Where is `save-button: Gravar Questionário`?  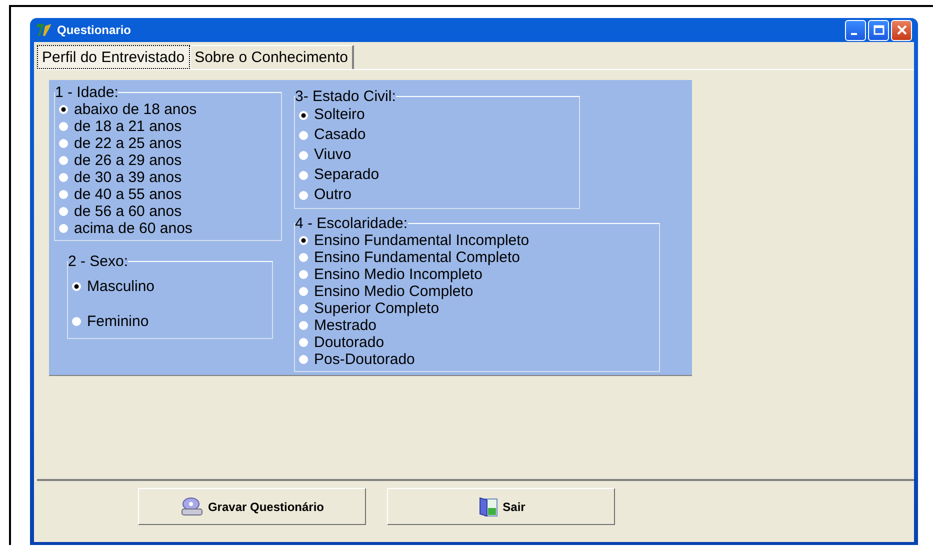 save-button: Gravar Questionário is located at coordinates (252, 506).